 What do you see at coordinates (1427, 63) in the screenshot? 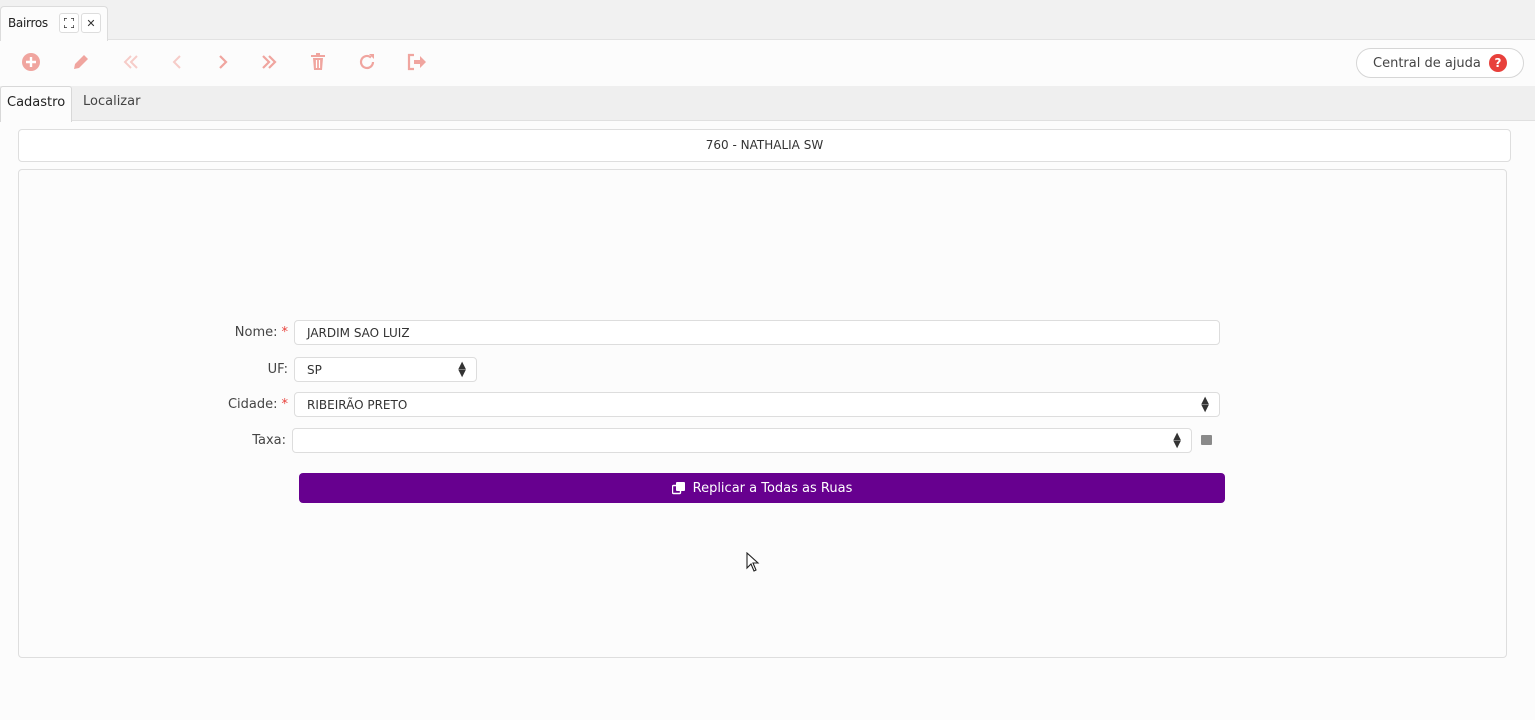
I see `help-center-label: Central de ajuda` at bounding box center [1427, 63].